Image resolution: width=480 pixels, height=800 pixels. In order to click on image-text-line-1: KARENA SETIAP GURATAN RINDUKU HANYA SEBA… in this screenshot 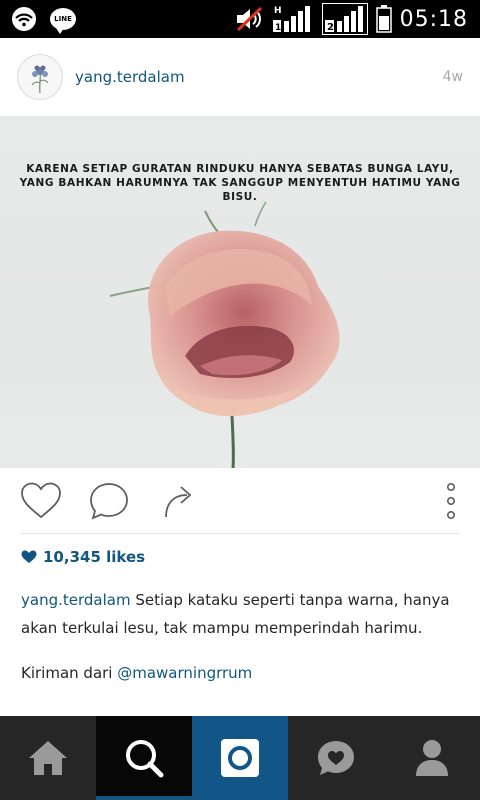, I will do `click(240, 169)`.